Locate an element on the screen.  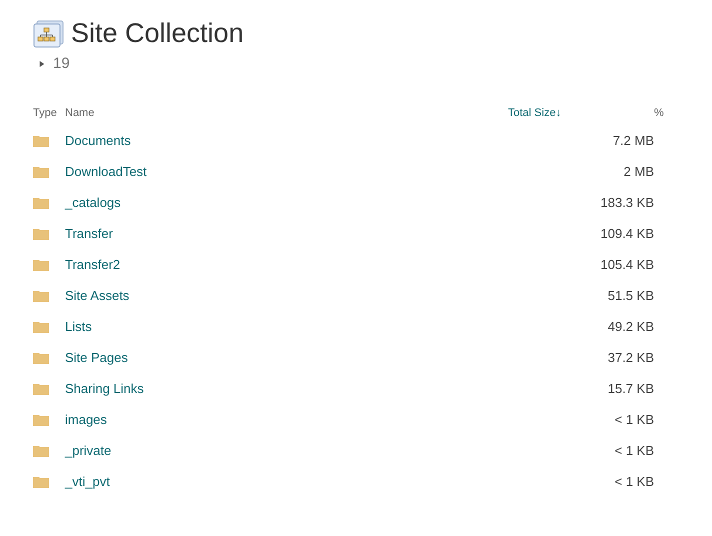
column-header: Type is located at coordinates (45, 112).